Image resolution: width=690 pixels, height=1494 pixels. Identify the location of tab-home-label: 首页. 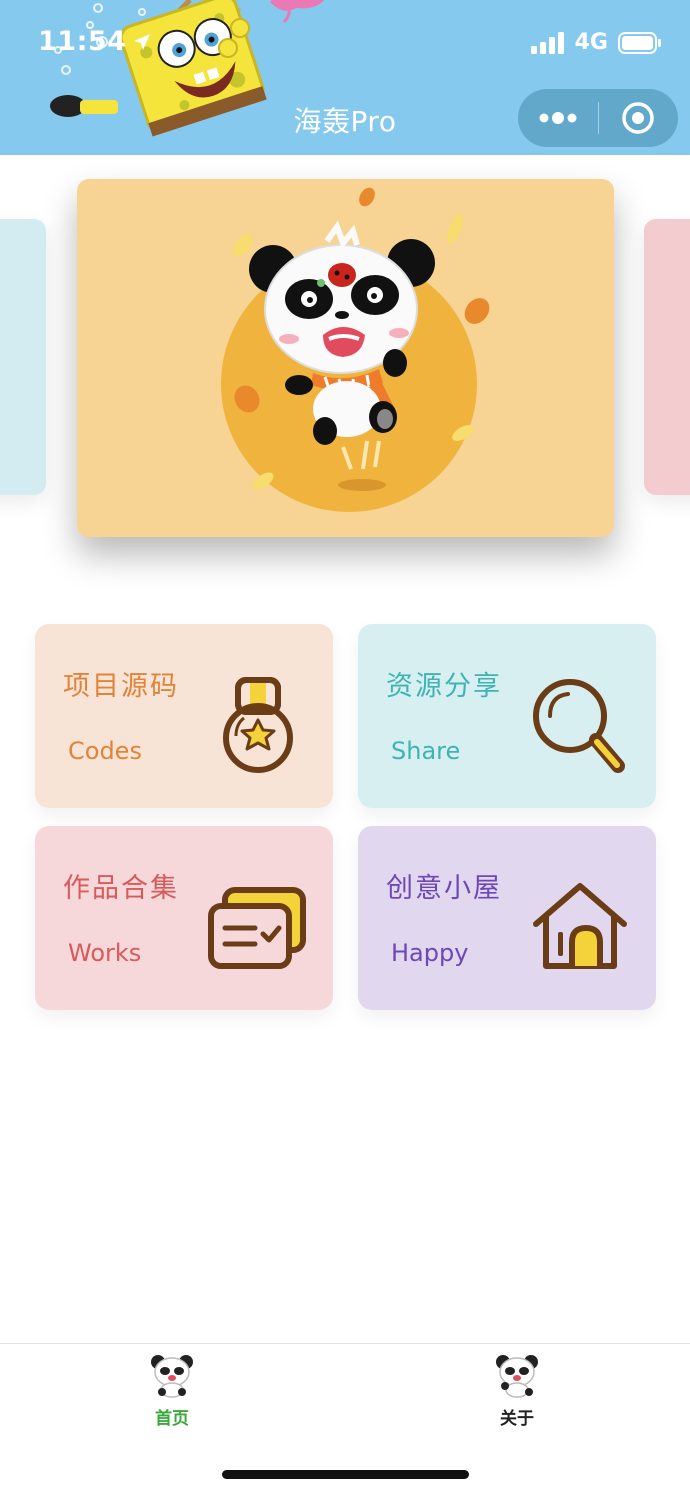
(172, 1419).